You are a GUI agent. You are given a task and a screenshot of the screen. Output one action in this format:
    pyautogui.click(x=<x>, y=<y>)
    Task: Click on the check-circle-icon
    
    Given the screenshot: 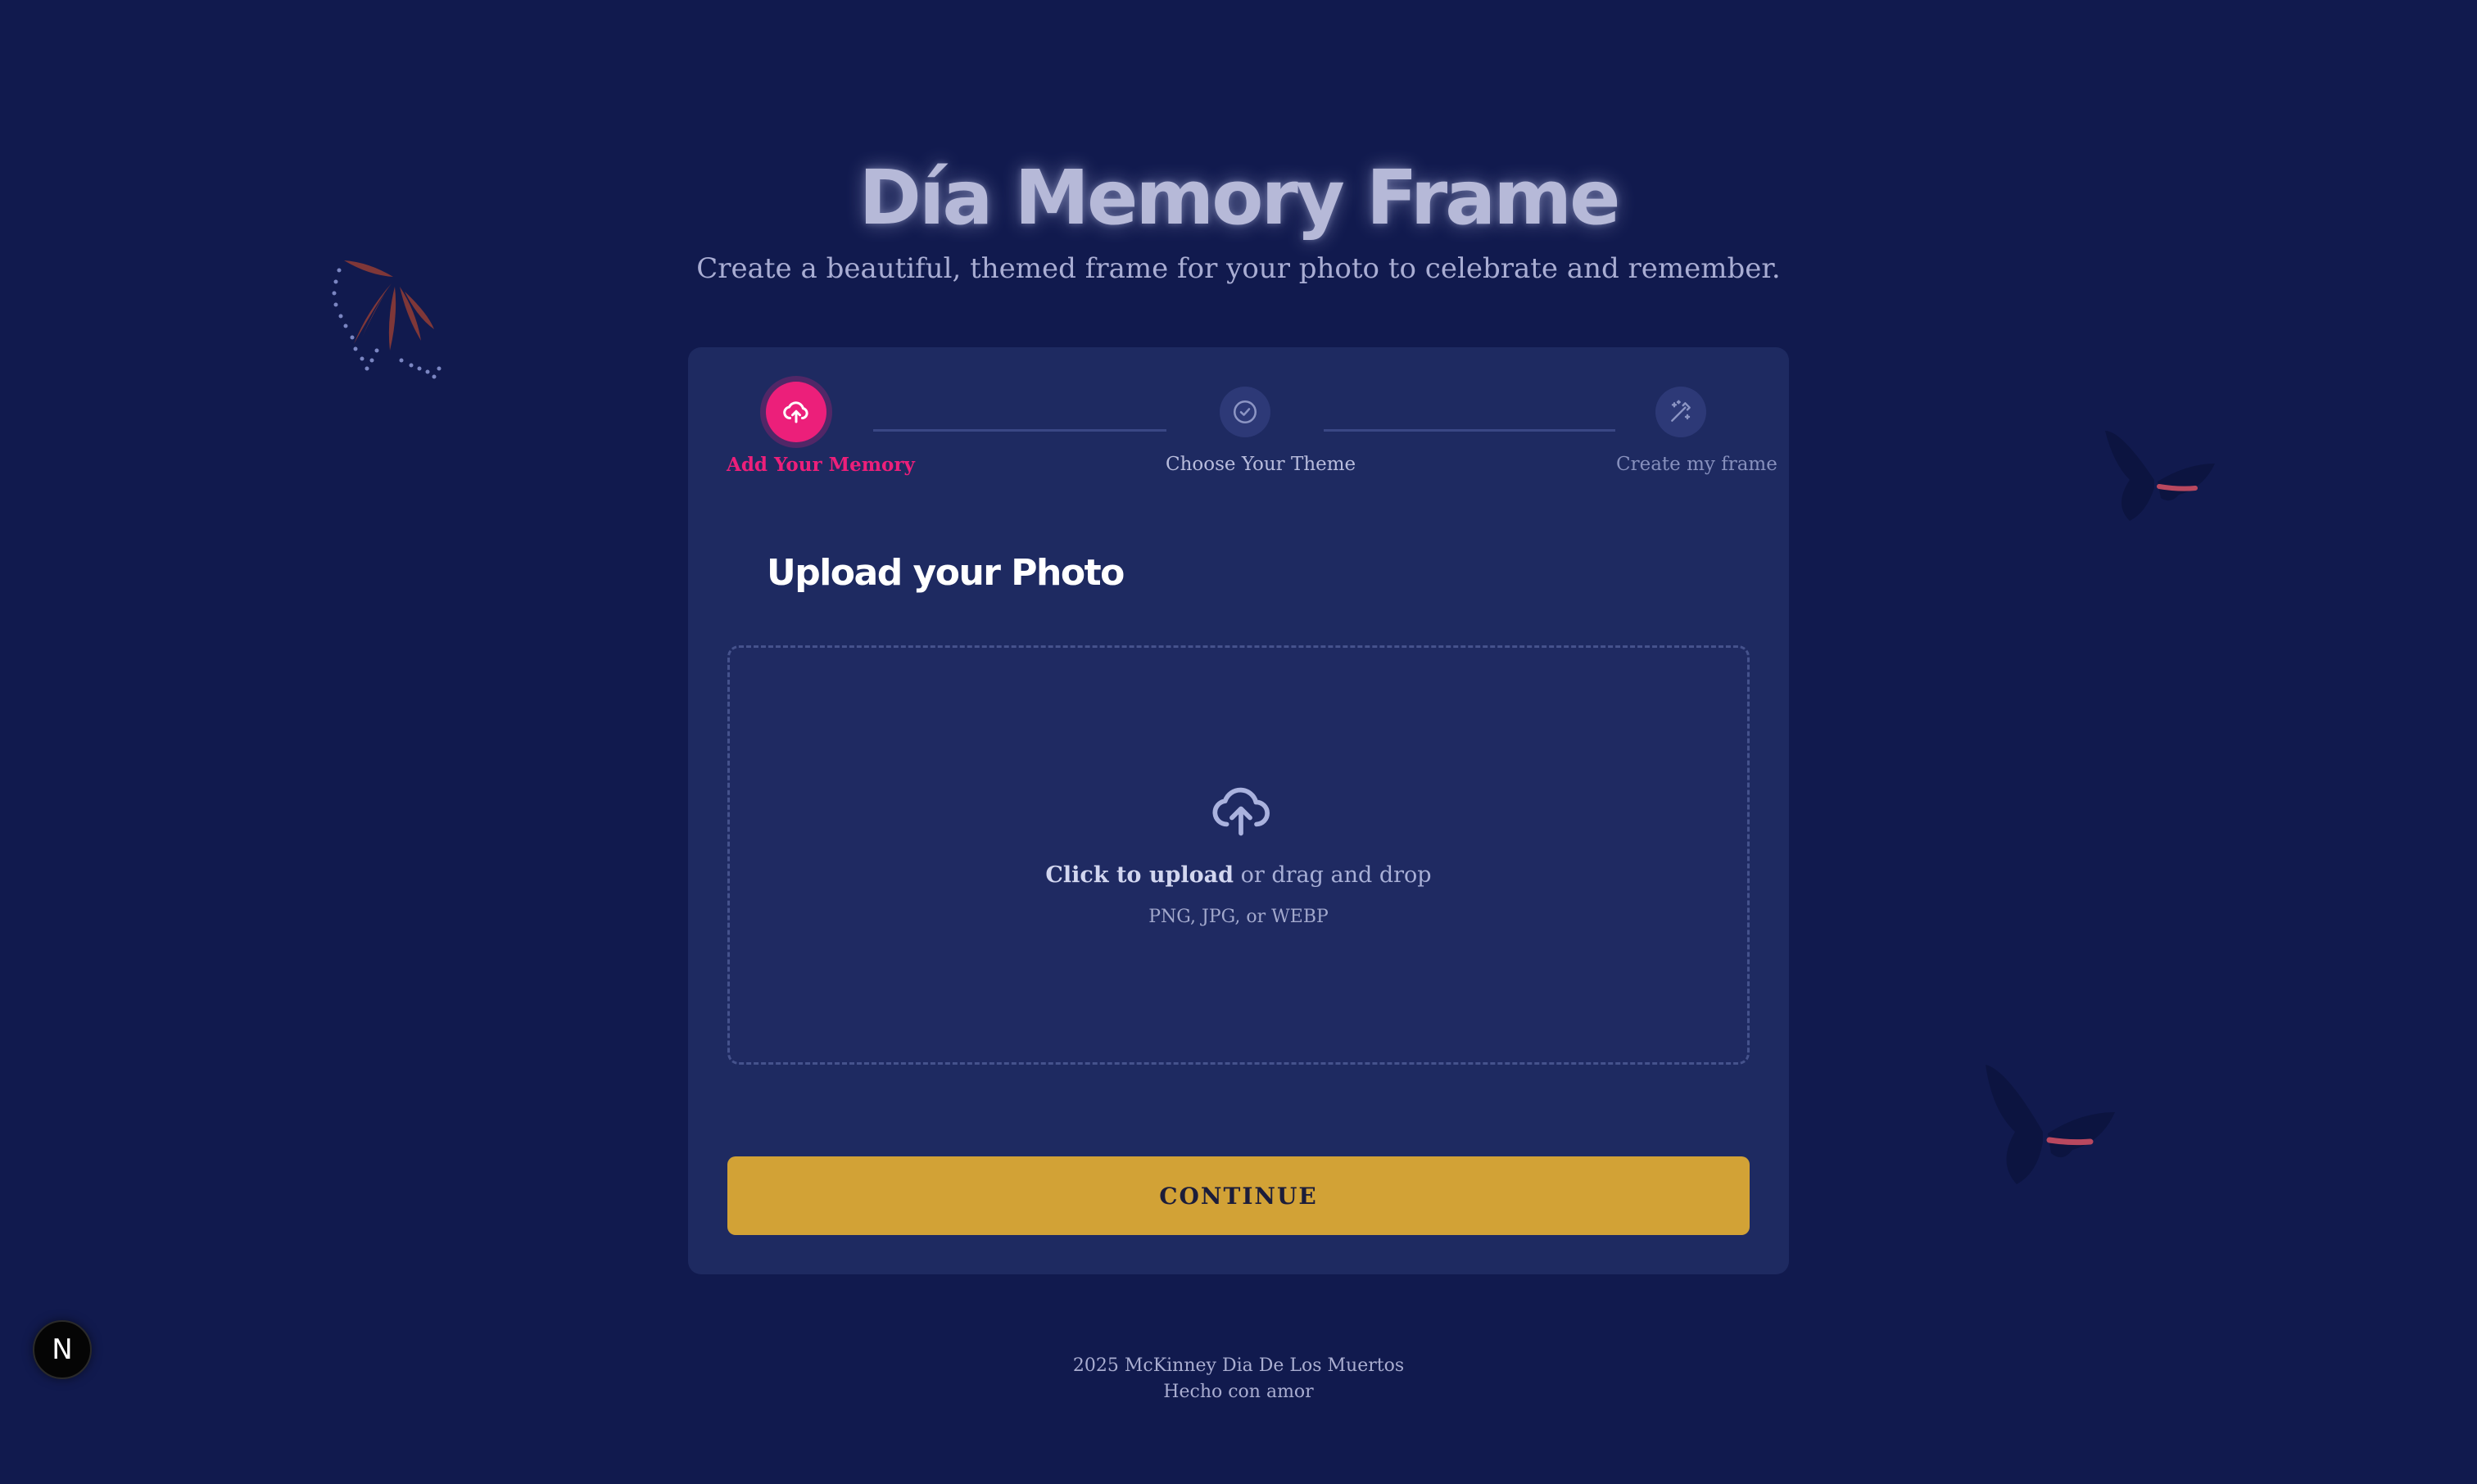 What is the action you would take?
    pyautogui.click(x=1245, y=412)
    